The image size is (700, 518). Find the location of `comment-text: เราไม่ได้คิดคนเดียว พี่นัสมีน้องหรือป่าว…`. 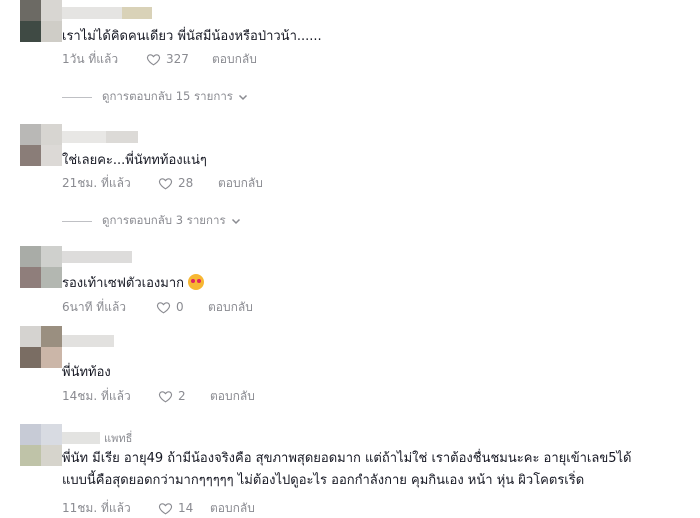

comment-text: เราไม่ได้คิดคนเดียว พี่นัสมีน้องหรือป่าว… is located at coordinates (192, 36).